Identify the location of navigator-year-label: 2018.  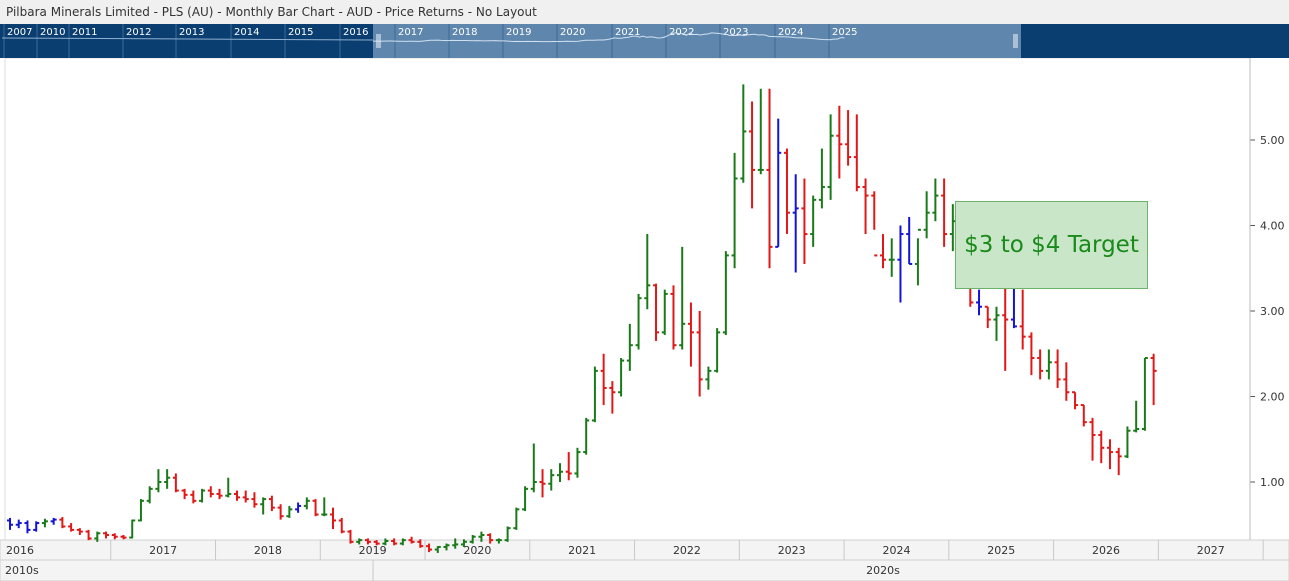
(464, 32).